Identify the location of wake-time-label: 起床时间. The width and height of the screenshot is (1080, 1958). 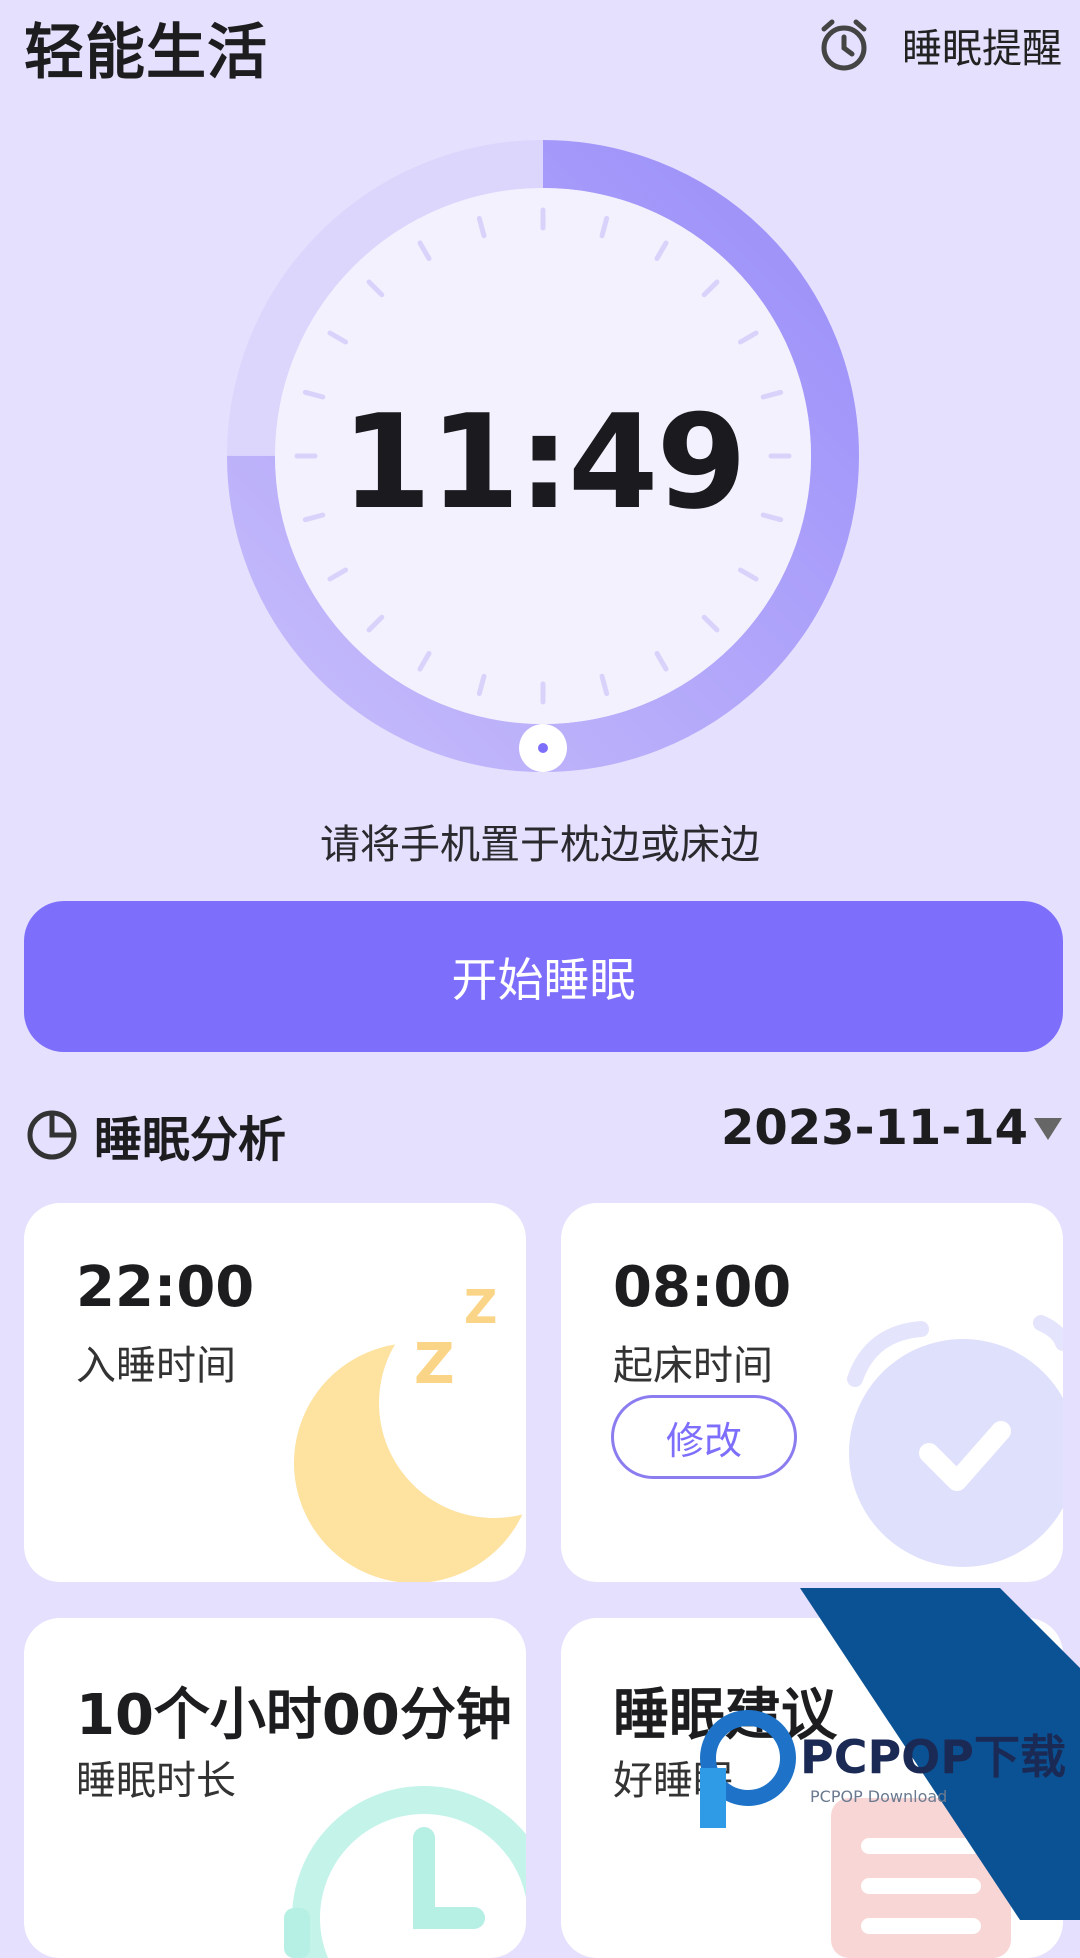
(693, 1366).